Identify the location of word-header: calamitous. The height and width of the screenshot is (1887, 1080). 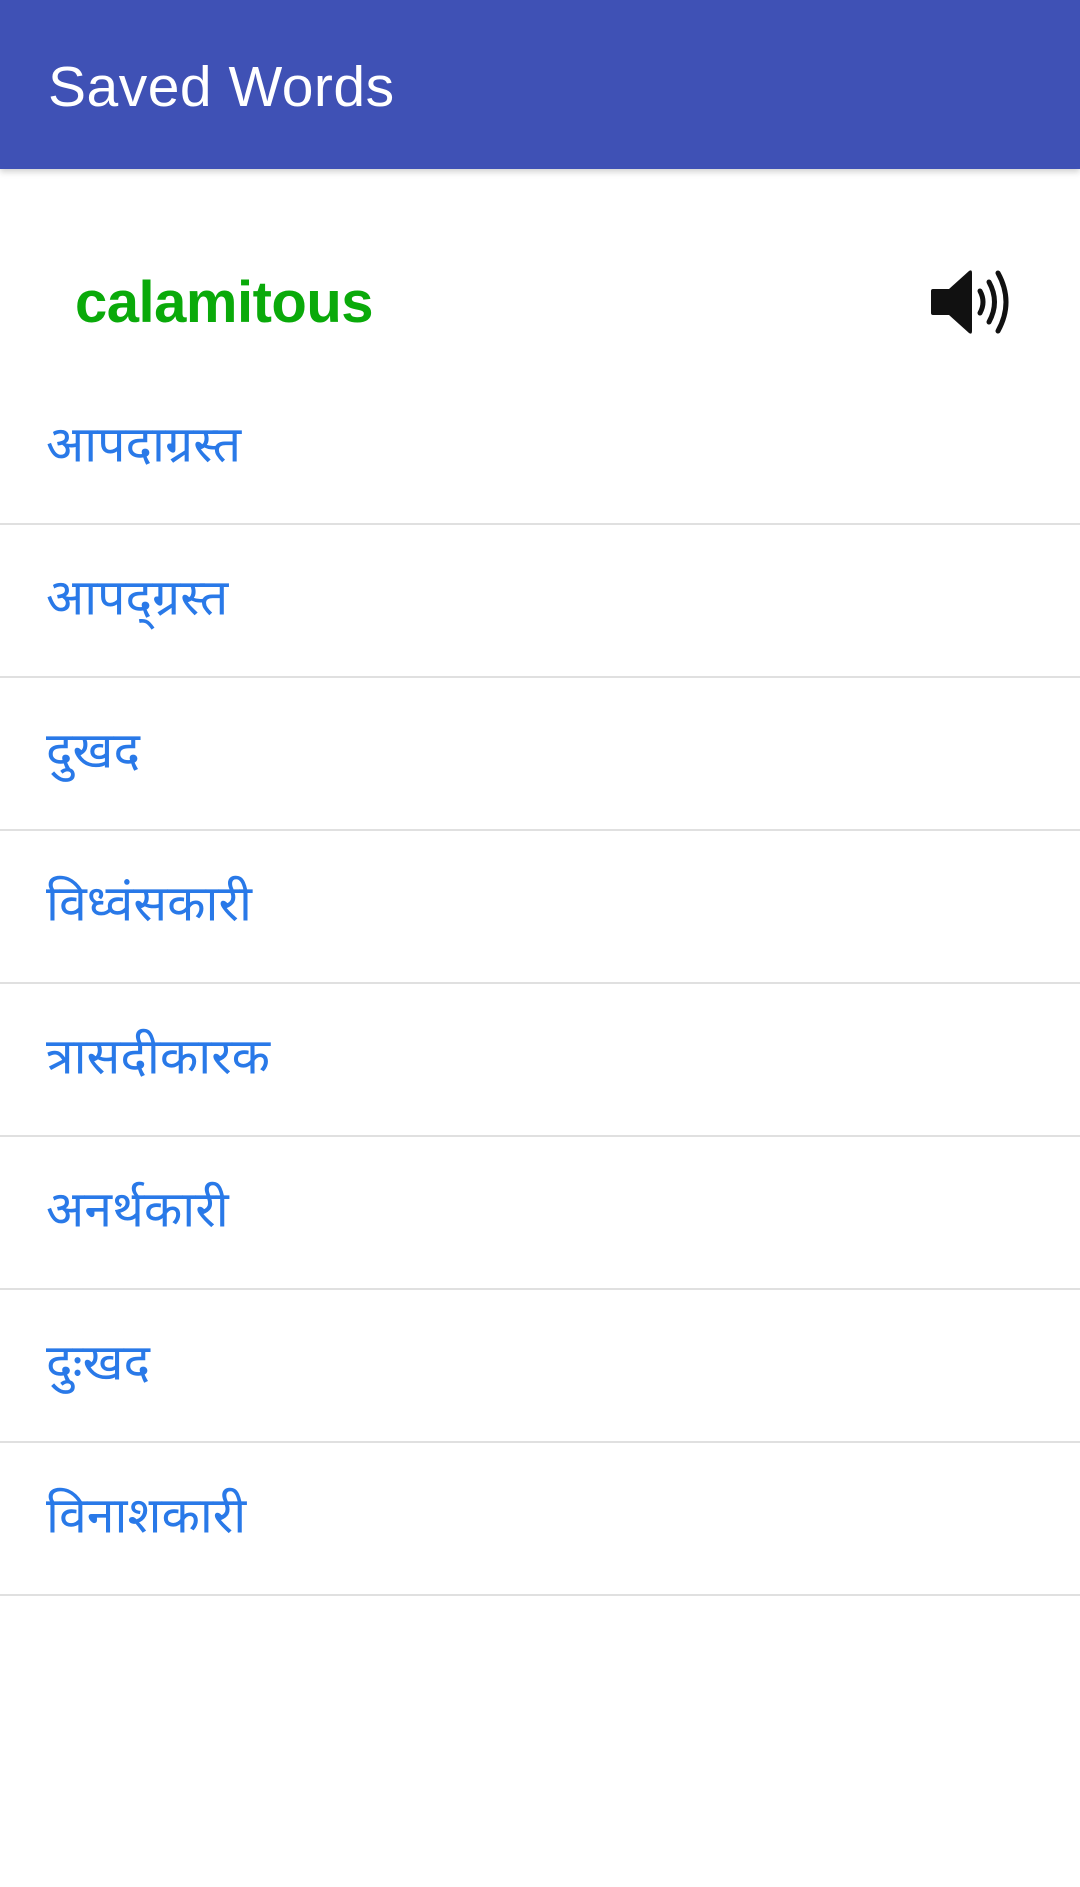
(540, 305).